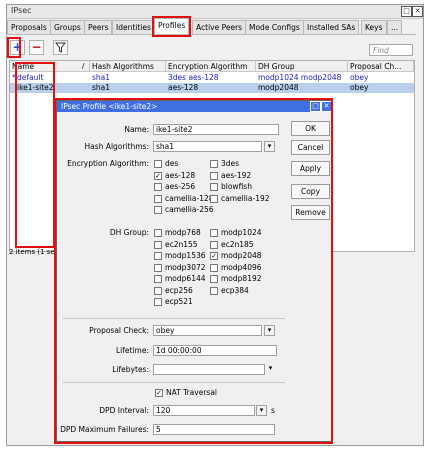  I want to click on dpd-unit: s, so click(273, 410).